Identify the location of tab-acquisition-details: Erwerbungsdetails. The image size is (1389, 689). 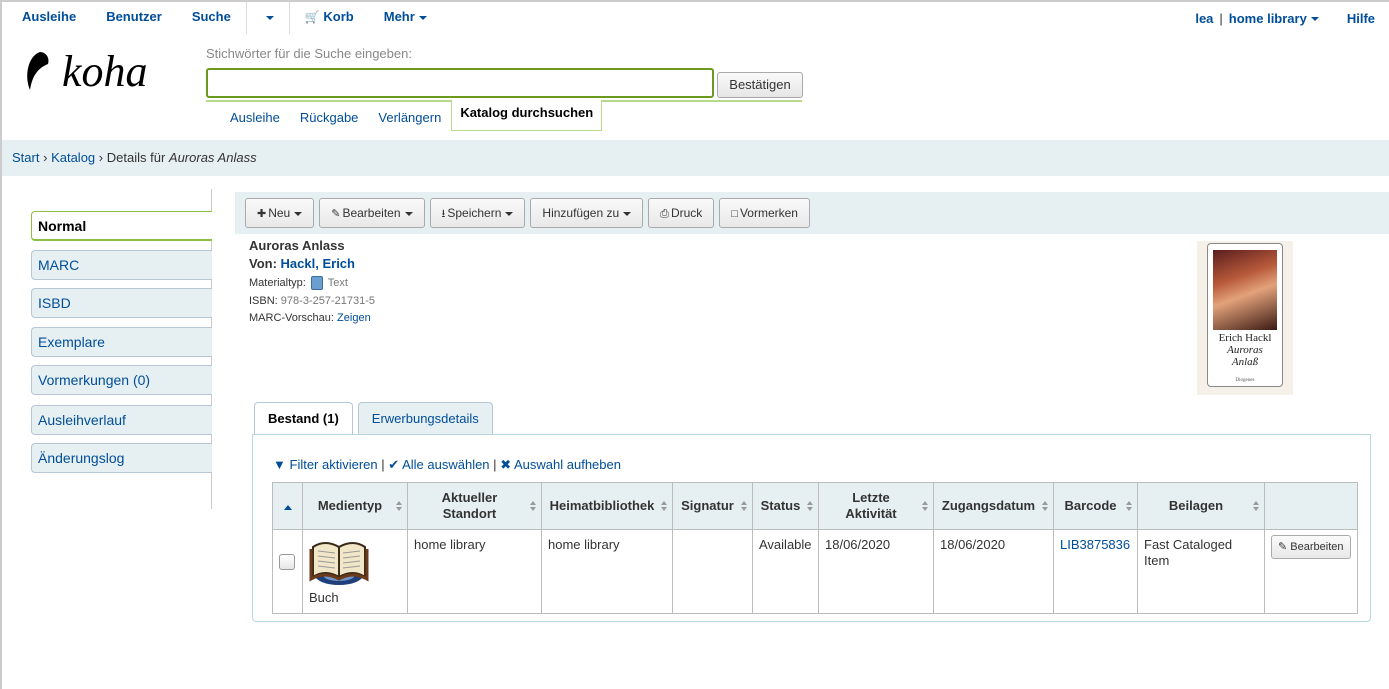
(425, 418).